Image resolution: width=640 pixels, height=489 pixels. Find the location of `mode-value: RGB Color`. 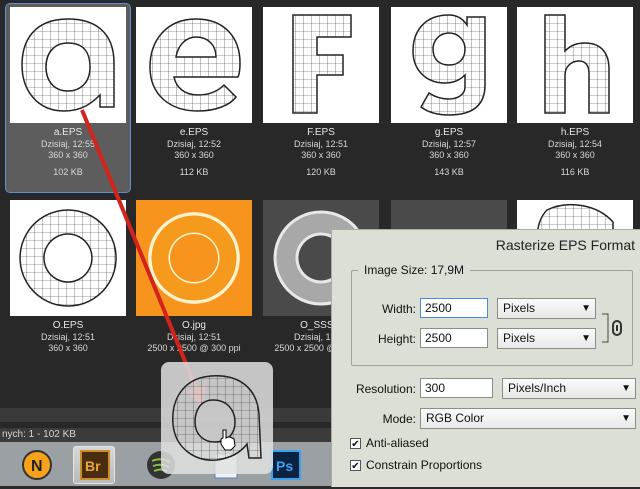

mode-value: RGB Color is located at coordinates (455, 418).